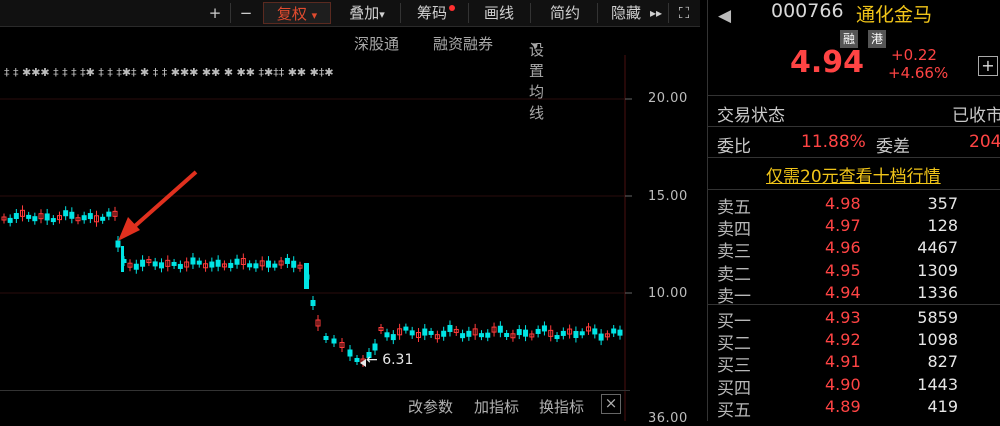 The image size is (1000, 426). Describe the element at coordinates (751, 116) in the screenshot. I see `trade-status-label: 交易状态` at that location.